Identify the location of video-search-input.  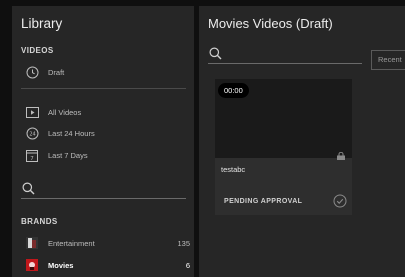
(285, 54).